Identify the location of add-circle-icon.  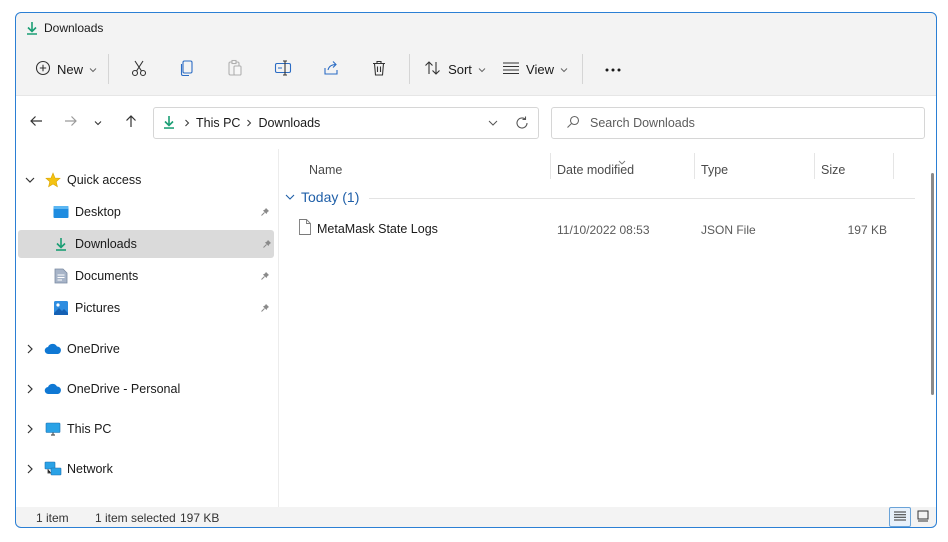
(43, 69).